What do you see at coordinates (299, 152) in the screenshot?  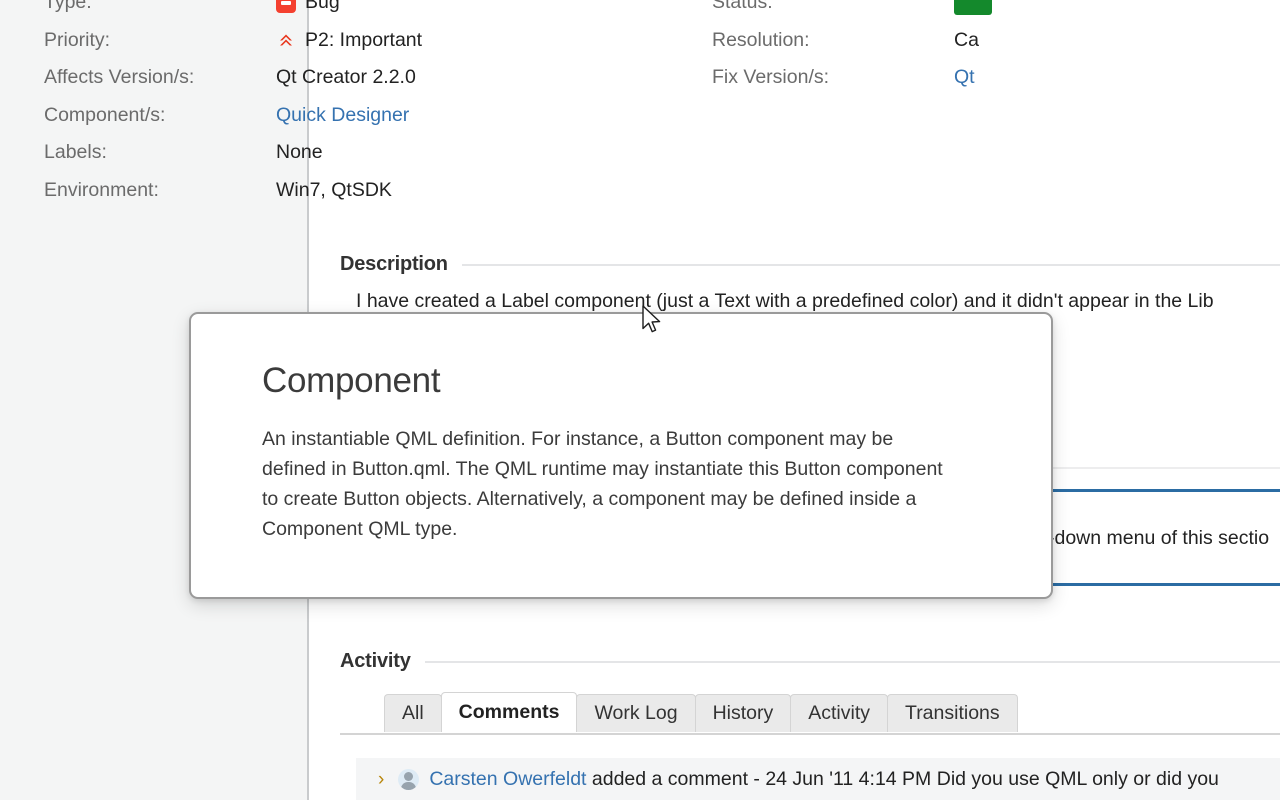 I see `field-value-labels: None` at bounding box center [299, 152].